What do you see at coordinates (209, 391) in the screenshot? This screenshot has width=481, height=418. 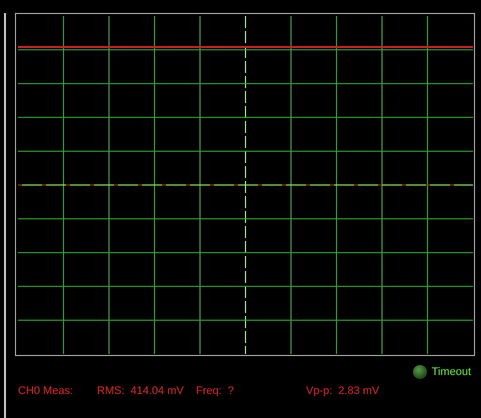 I see `measurement-label: Freq:` at bounding box center [209, 391].